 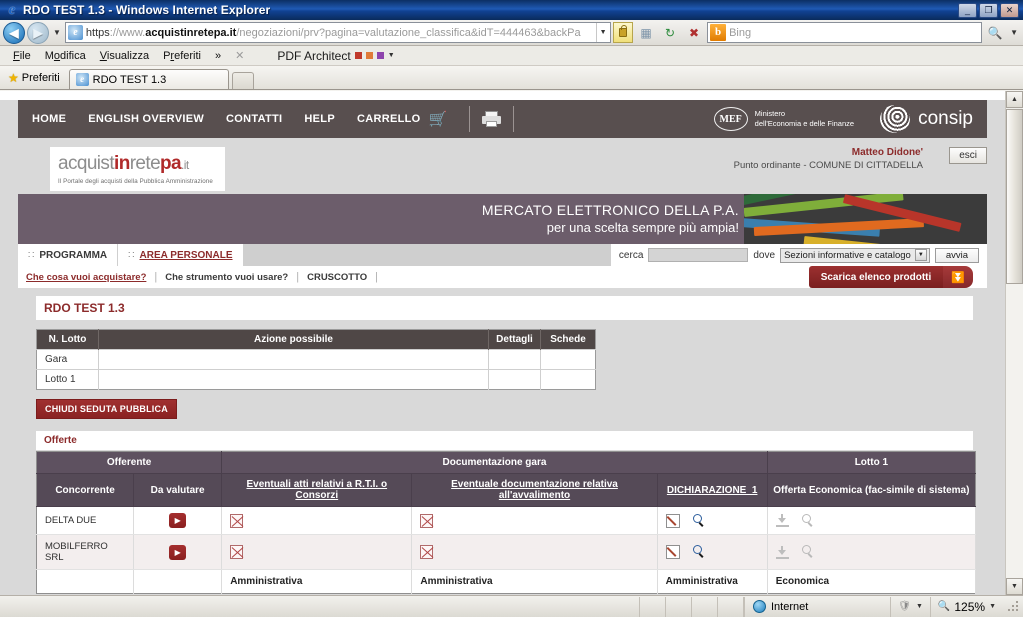 I want to click on forward-button: ▶, so click(x=38, y=32).